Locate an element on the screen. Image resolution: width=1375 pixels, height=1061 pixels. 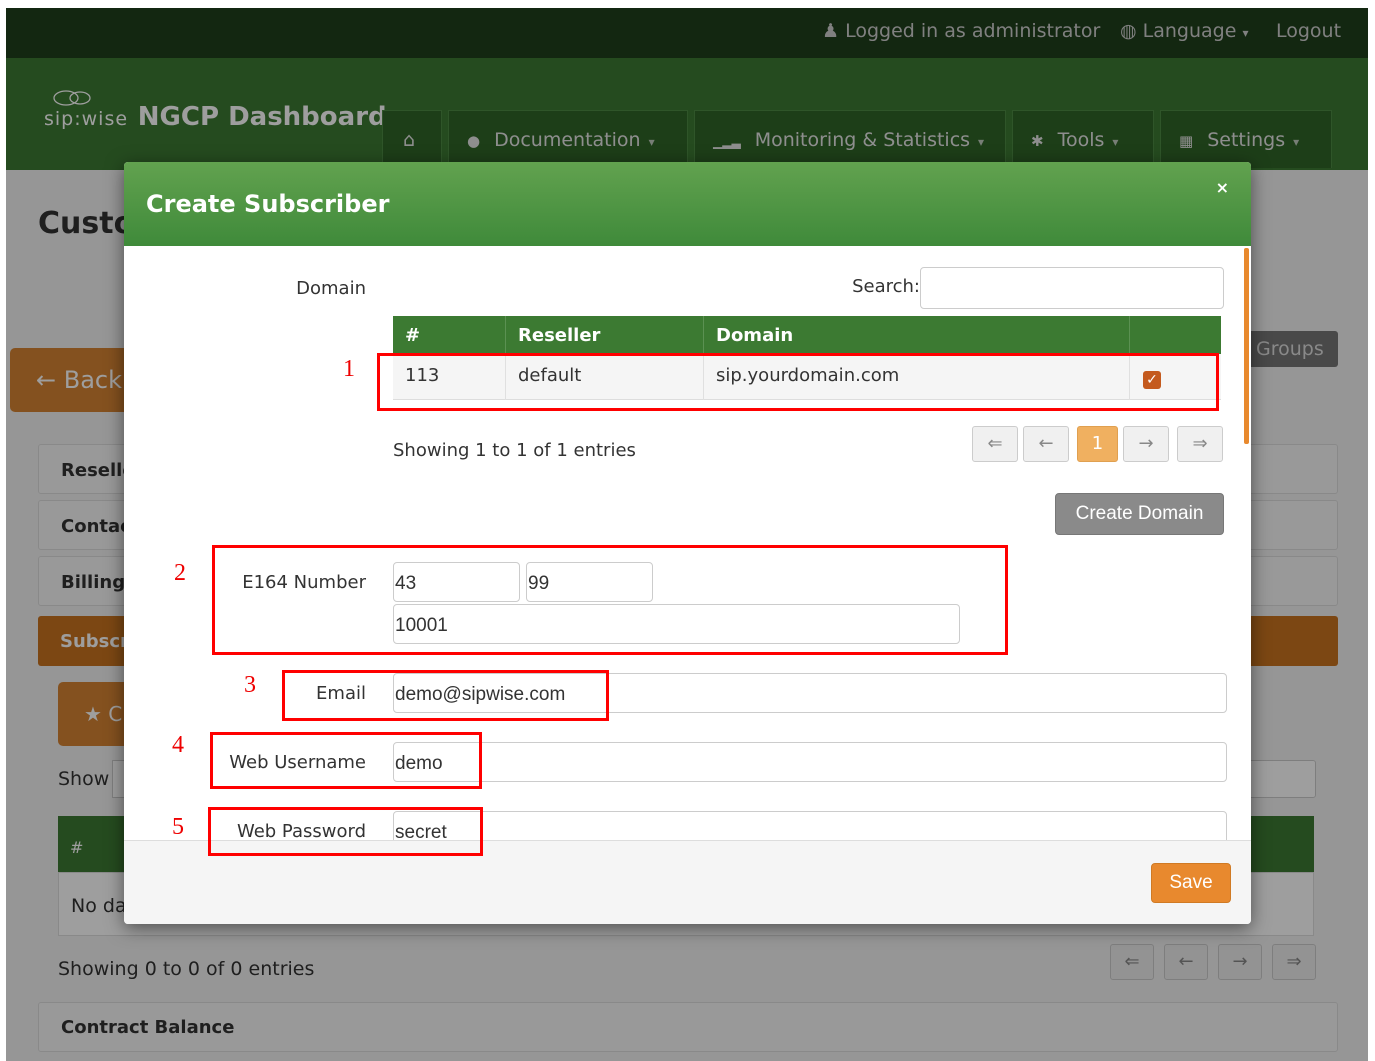
domain-search-input is located at coordinates (1072, 288).